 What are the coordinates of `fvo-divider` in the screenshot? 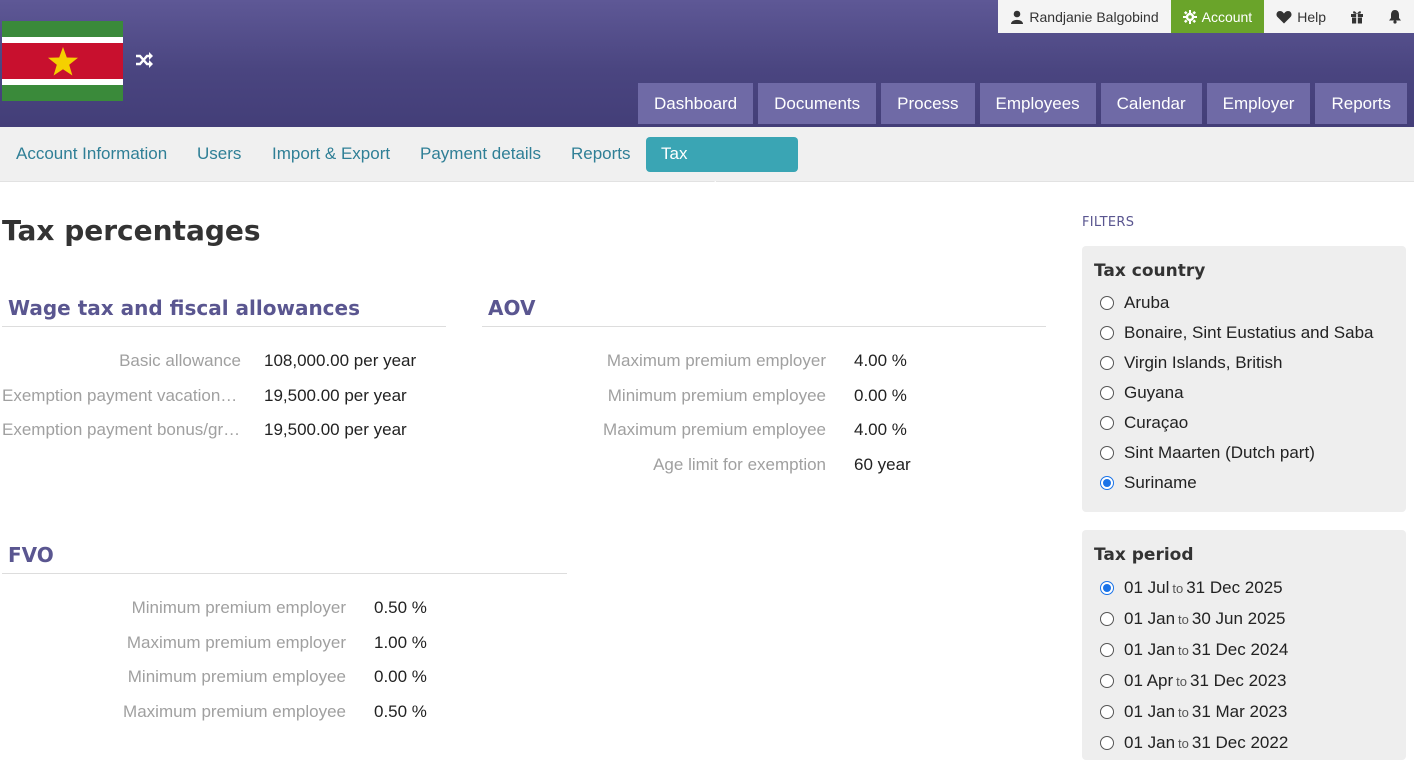 It's located at (284, 573).